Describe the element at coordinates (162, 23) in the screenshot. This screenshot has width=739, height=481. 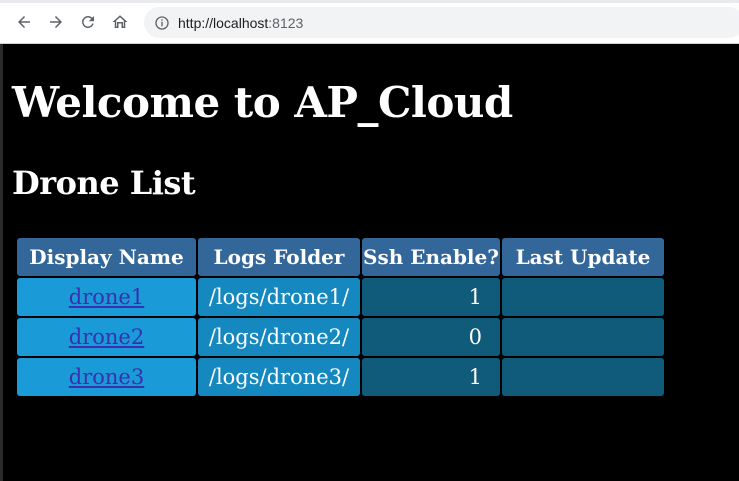
I see `info-icon` at that location.